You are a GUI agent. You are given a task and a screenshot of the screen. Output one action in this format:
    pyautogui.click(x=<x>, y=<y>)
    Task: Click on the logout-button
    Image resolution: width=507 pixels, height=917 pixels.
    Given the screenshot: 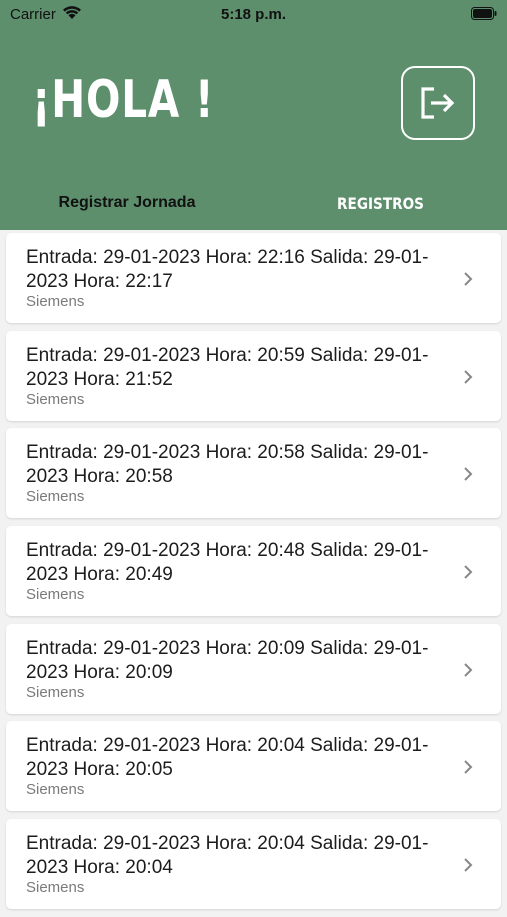 What is the action you would take?
    pyautogui.click(x=438, y=103)
    